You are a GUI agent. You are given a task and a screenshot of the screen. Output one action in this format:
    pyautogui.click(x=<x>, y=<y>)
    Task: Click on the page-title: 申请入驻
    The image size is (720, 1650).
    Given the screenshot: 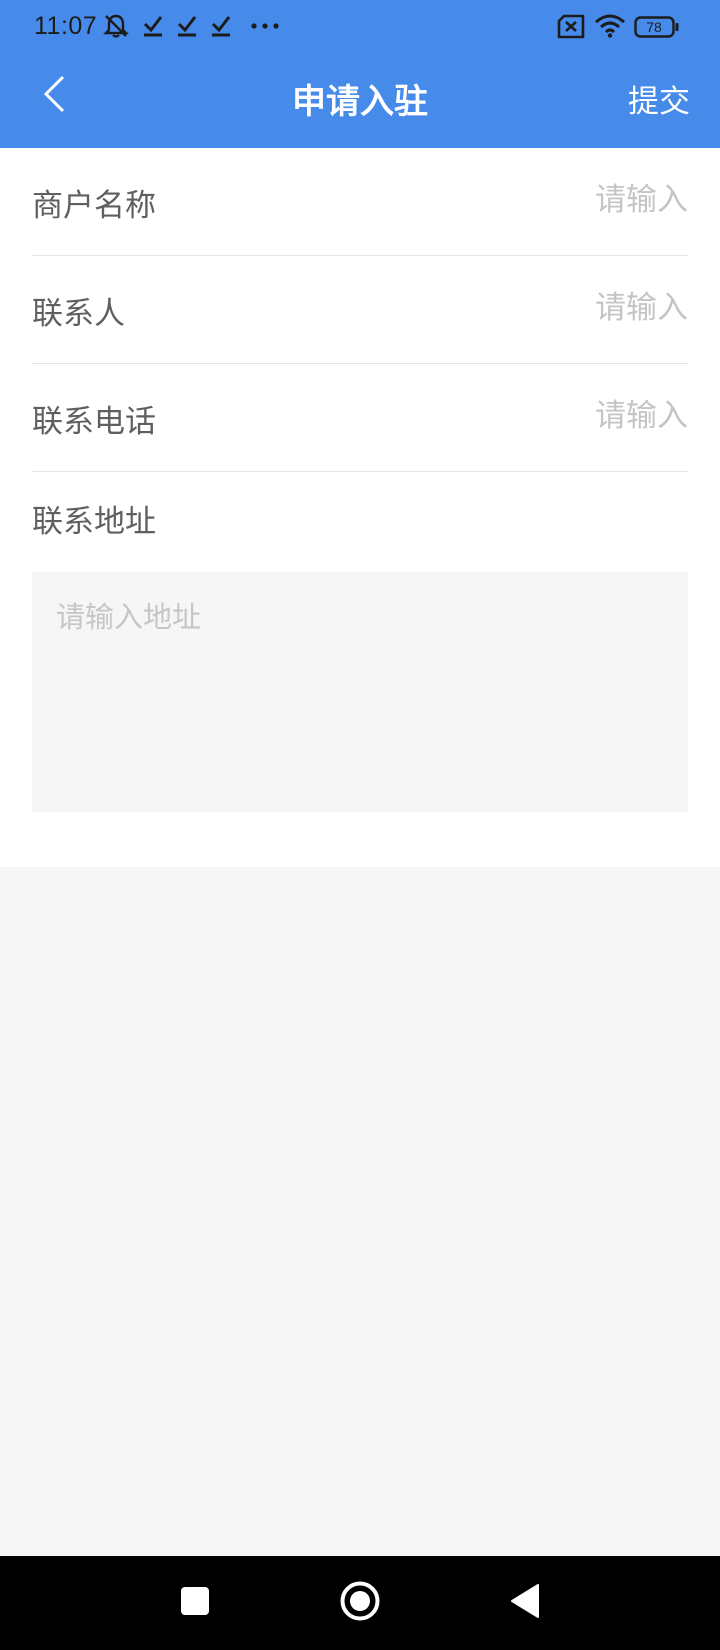 What is the action you would take?
    pyautogui.click(x=360, y=102)
    